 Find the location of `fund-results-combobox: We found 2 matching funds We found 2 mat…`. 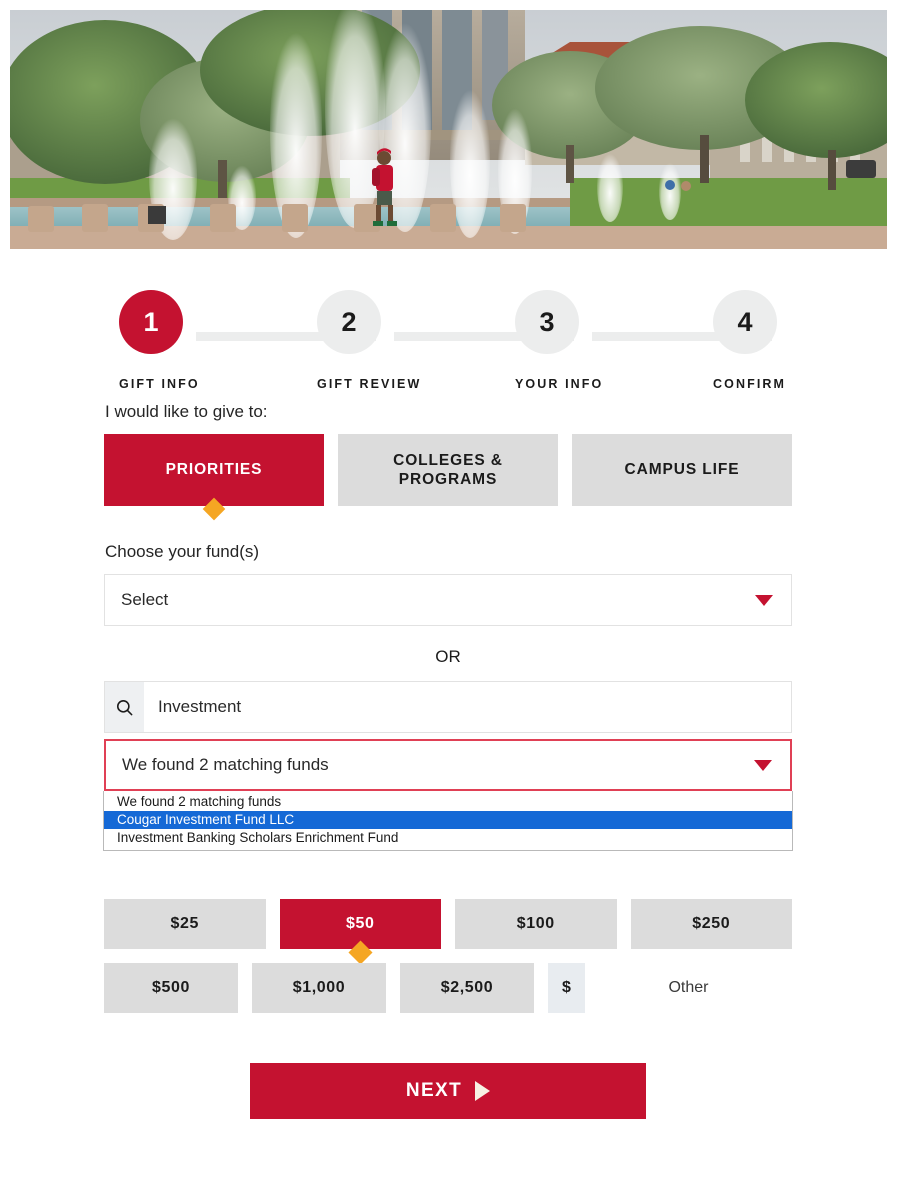

fund-results-combobox: We found 2 matching funds We found 2 mat… is located at coordinates (448, 795).